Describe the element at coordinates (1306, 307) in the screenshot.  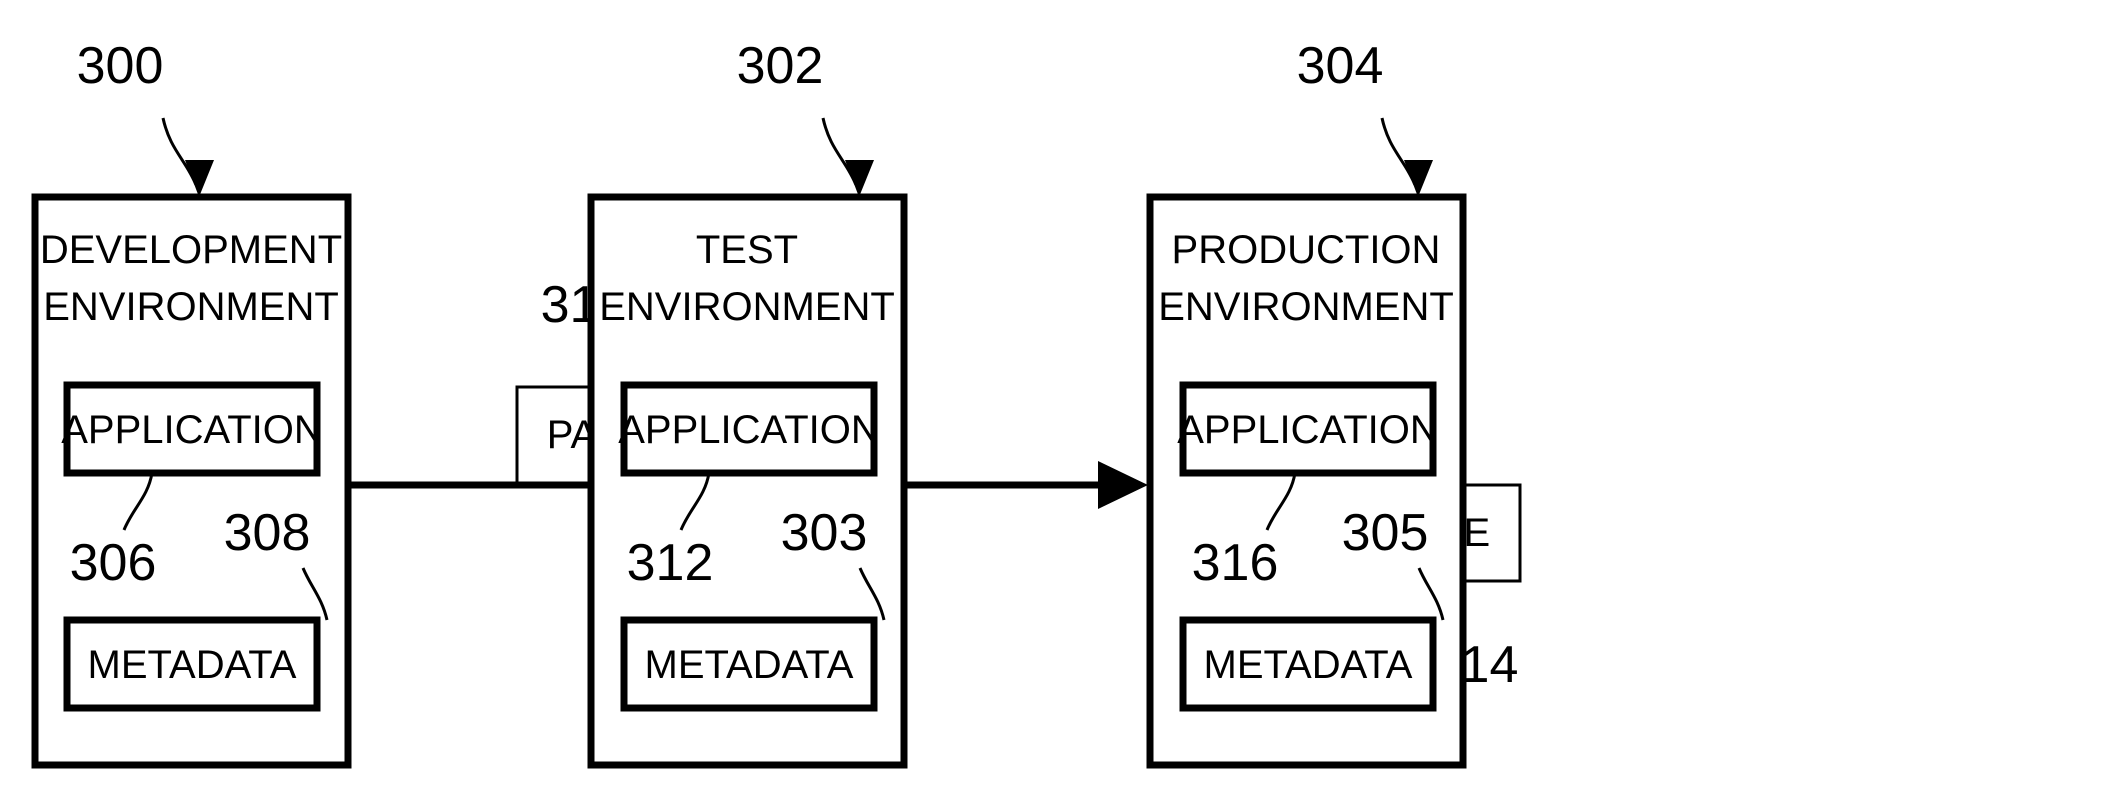
I see `production-environment-title-line2: ENVIRONMENT` at that location.